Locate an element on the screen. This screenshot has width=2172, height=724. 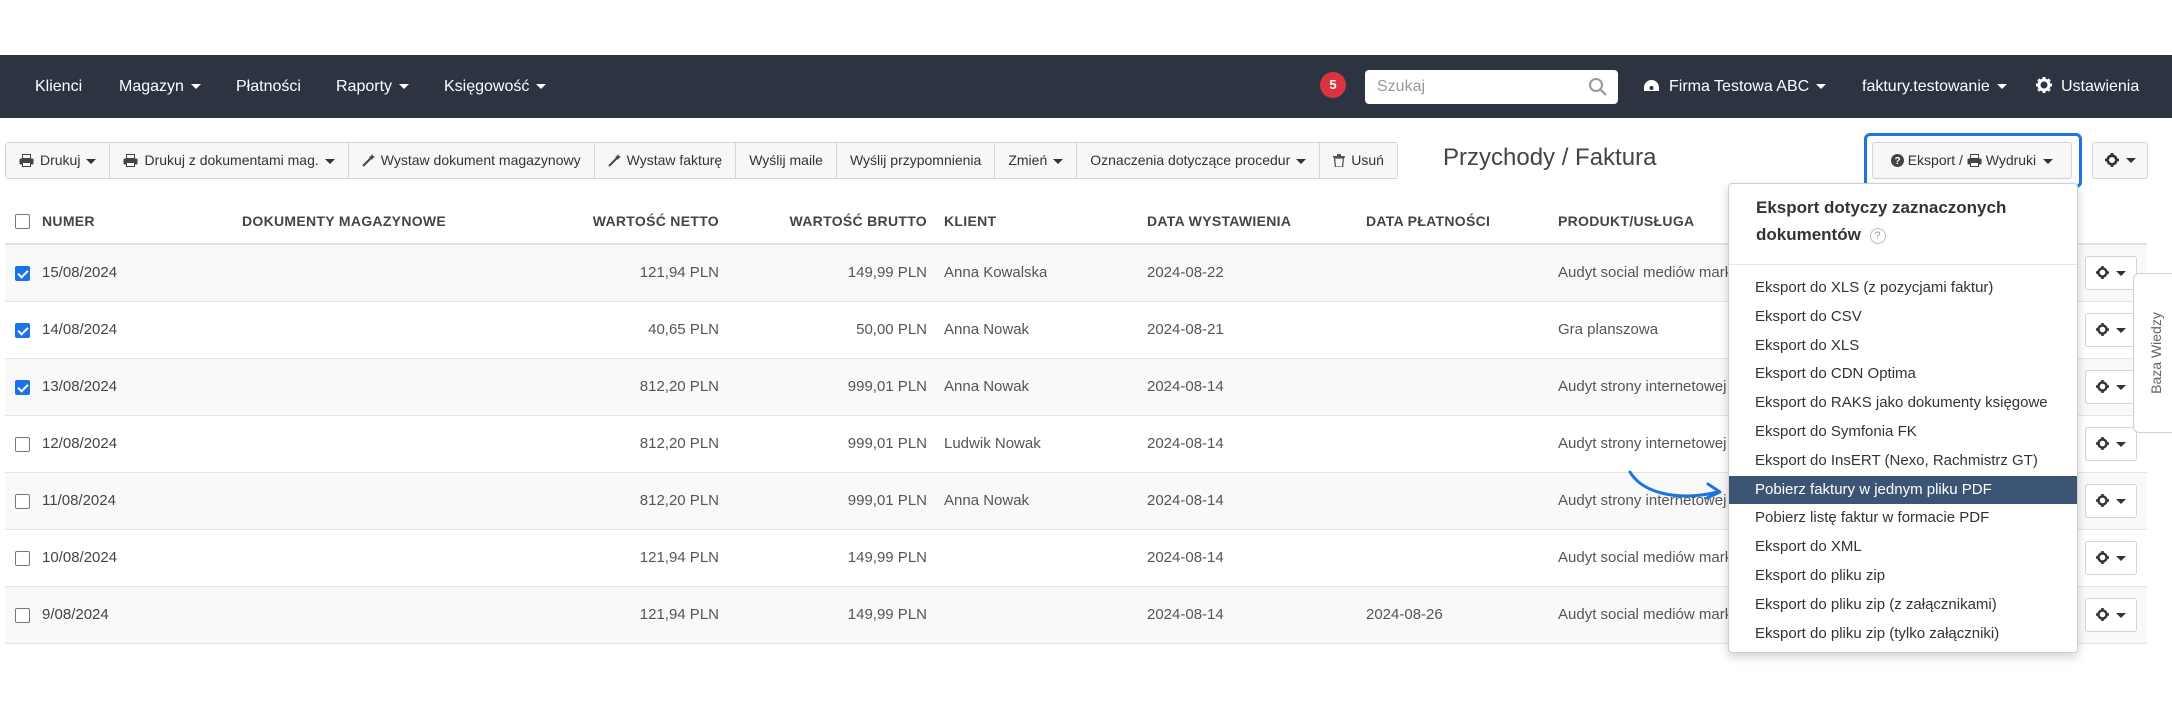
toolbar-button-1: Drukuj z dokumentami mag. is located at coordinates (229, 160).